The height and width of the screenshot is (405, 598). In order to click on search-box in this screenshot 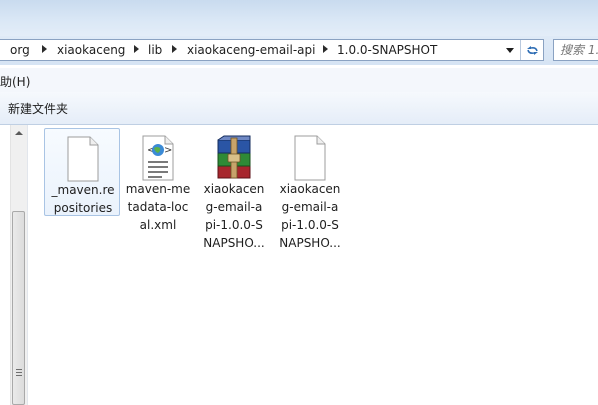, I will do `click(575, 50)`.